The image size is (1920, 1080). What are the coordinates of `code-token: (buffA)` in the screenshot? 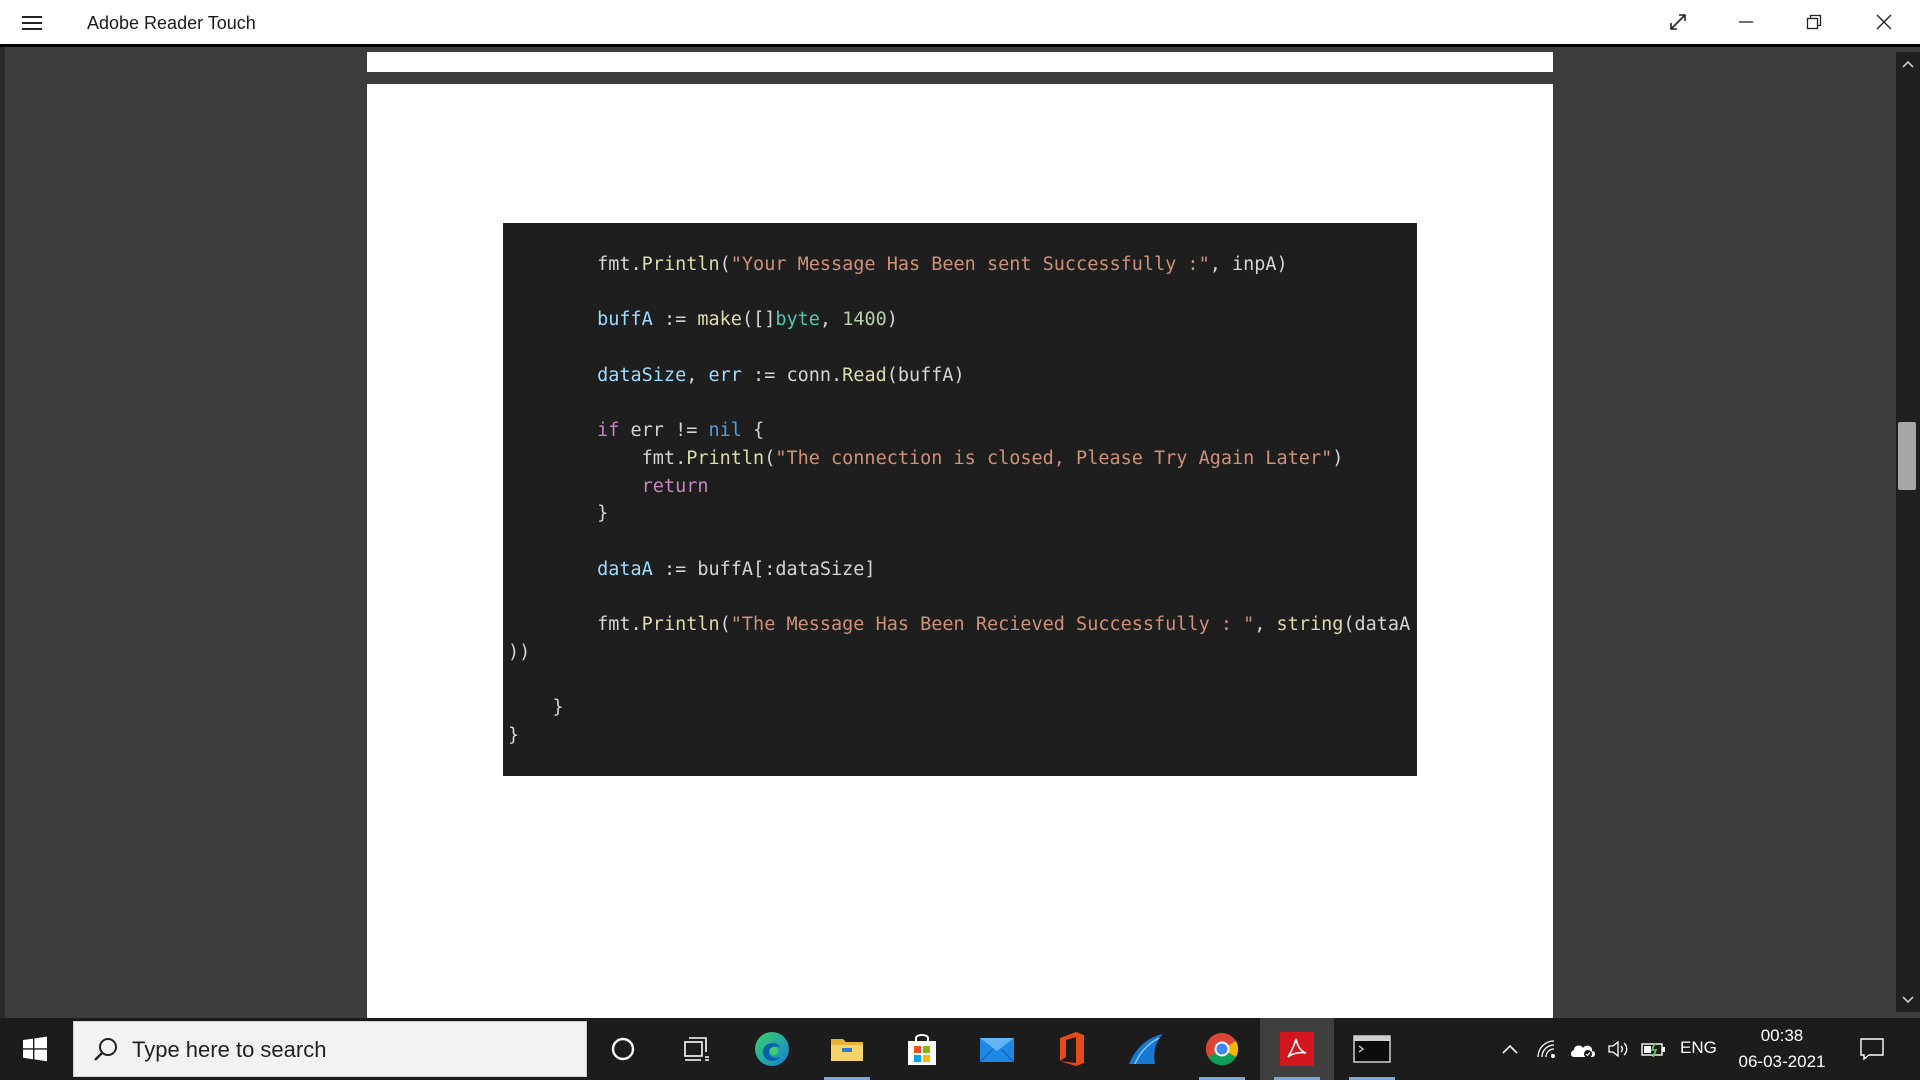 It's located at (925, 375).